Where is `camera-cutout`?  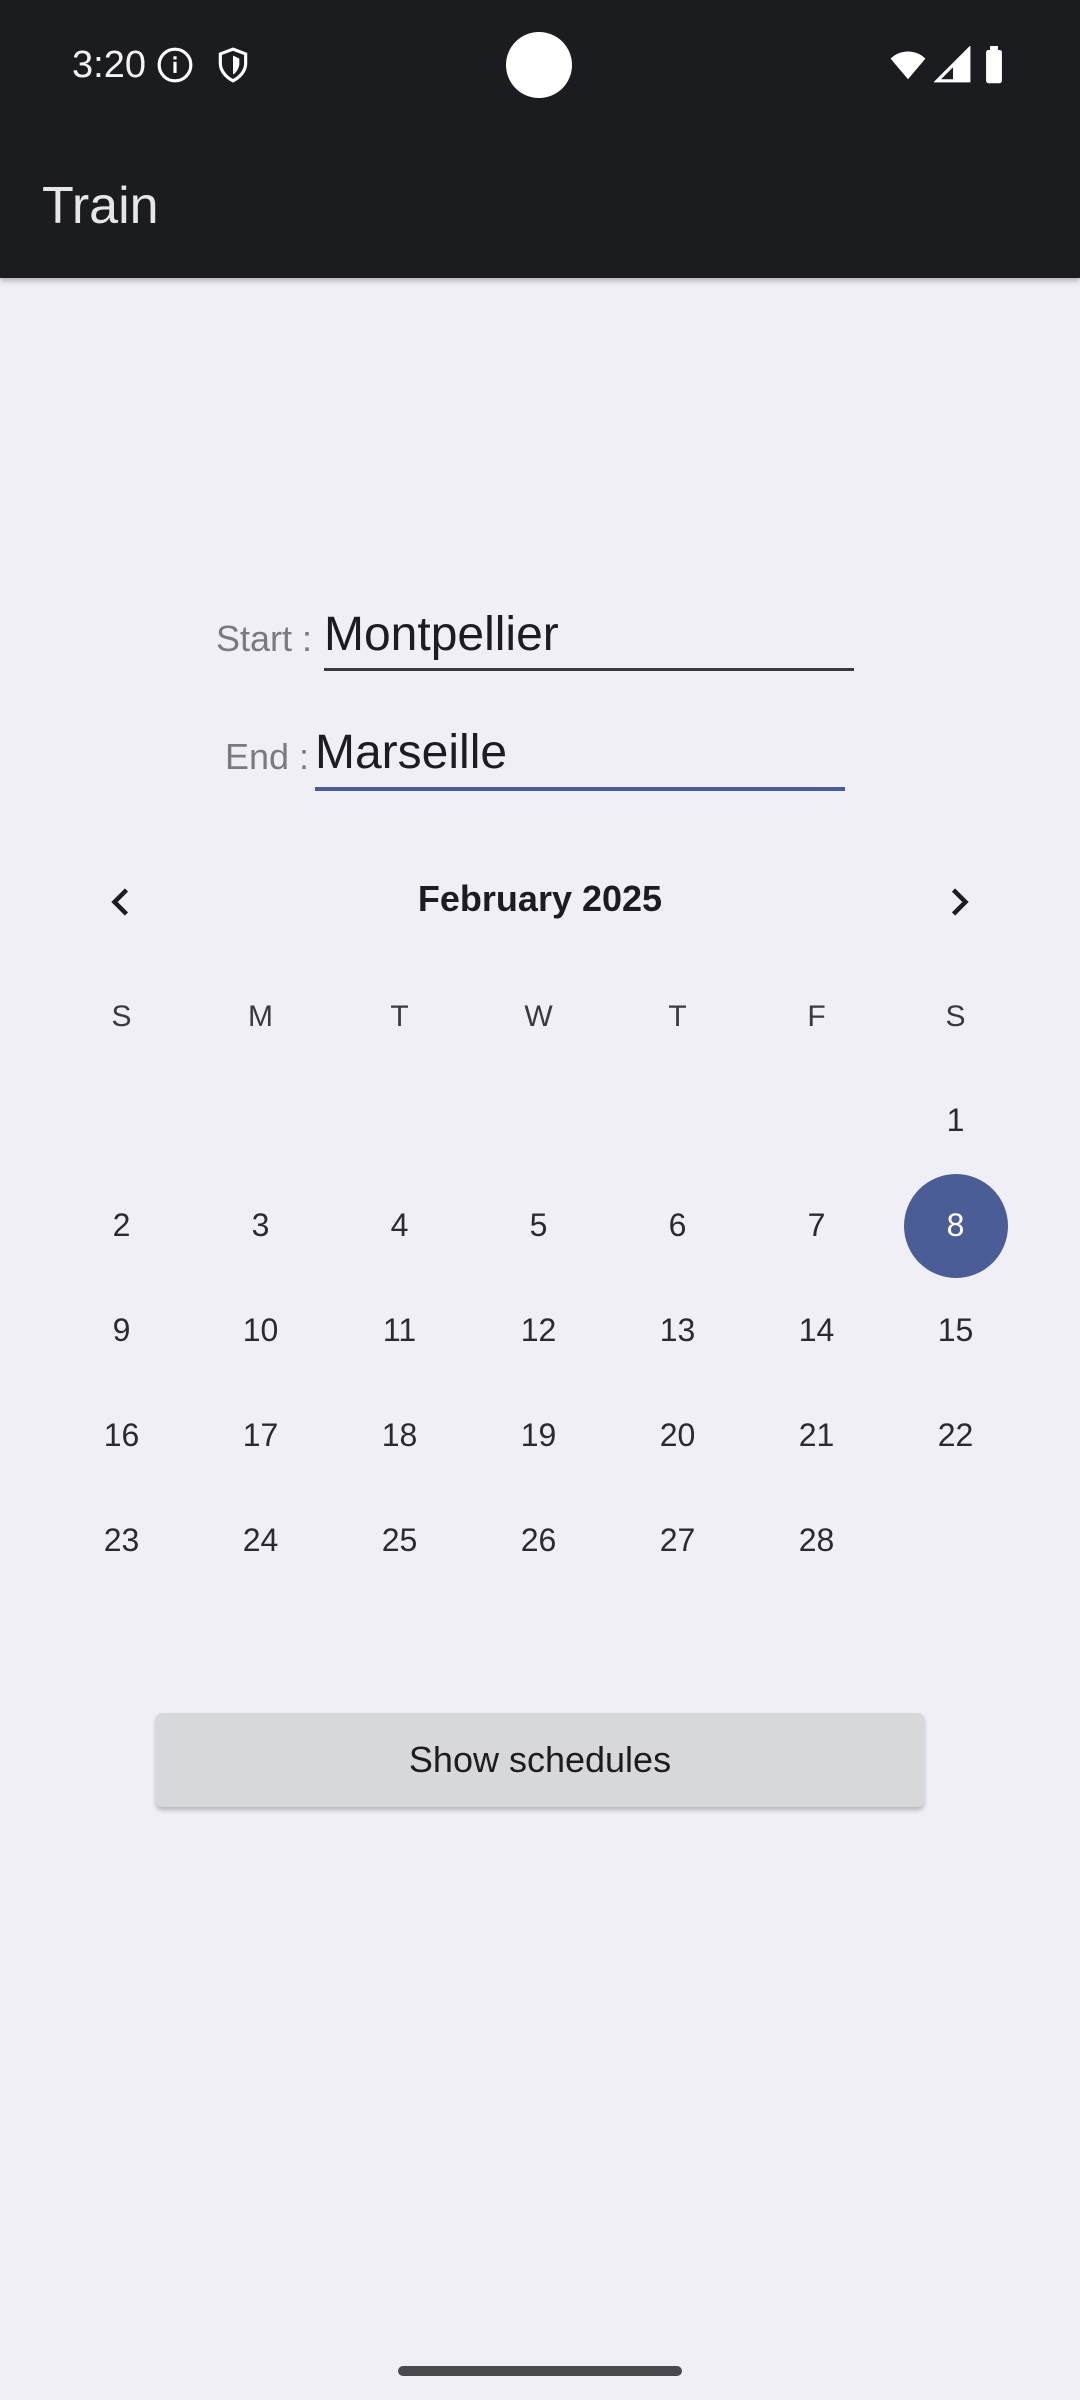 camera-cutout is located at coordinates (539, 65).